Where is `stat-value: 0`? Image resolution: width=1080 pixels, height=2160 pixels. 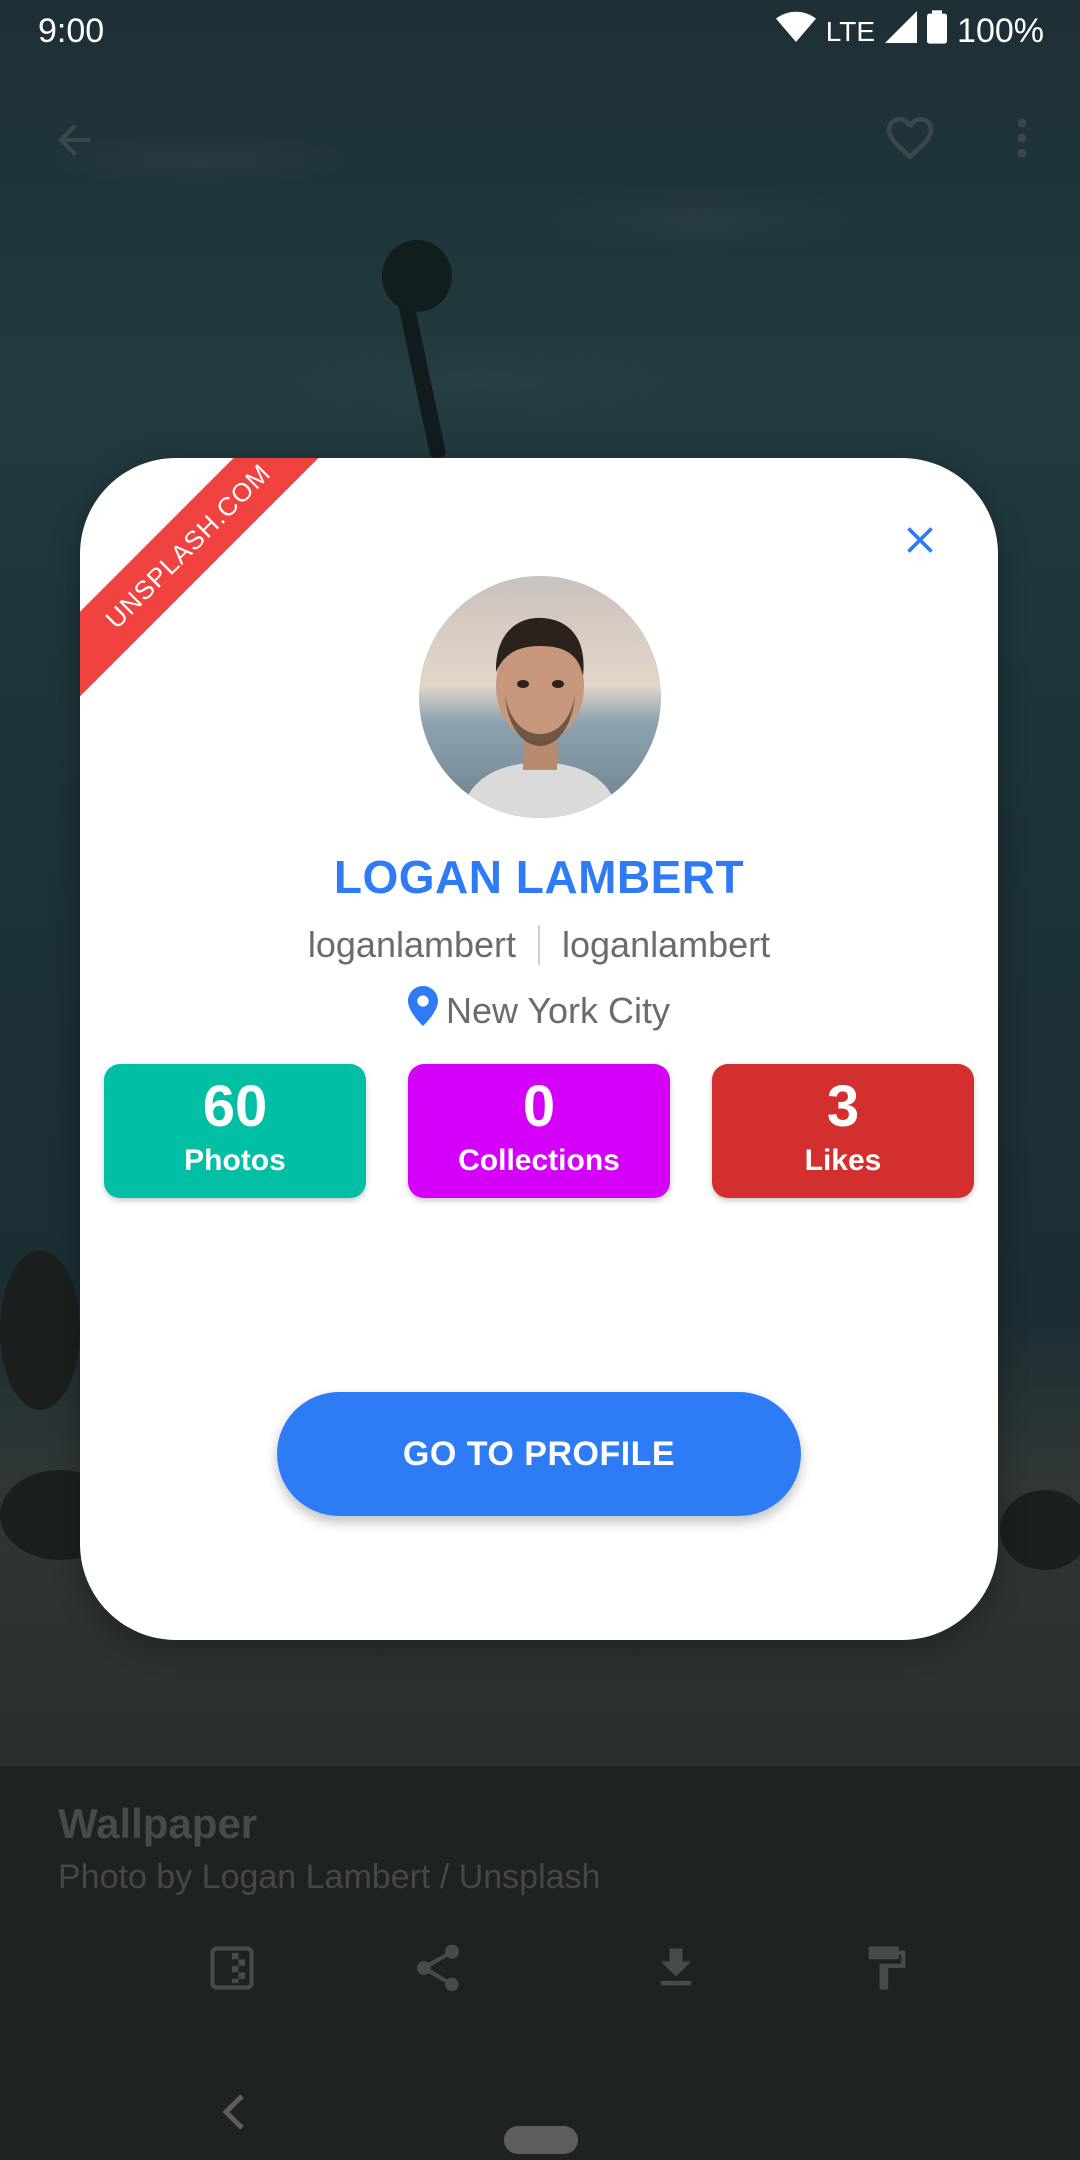 stat-value: 0 is located at coordinates (539, 1106).